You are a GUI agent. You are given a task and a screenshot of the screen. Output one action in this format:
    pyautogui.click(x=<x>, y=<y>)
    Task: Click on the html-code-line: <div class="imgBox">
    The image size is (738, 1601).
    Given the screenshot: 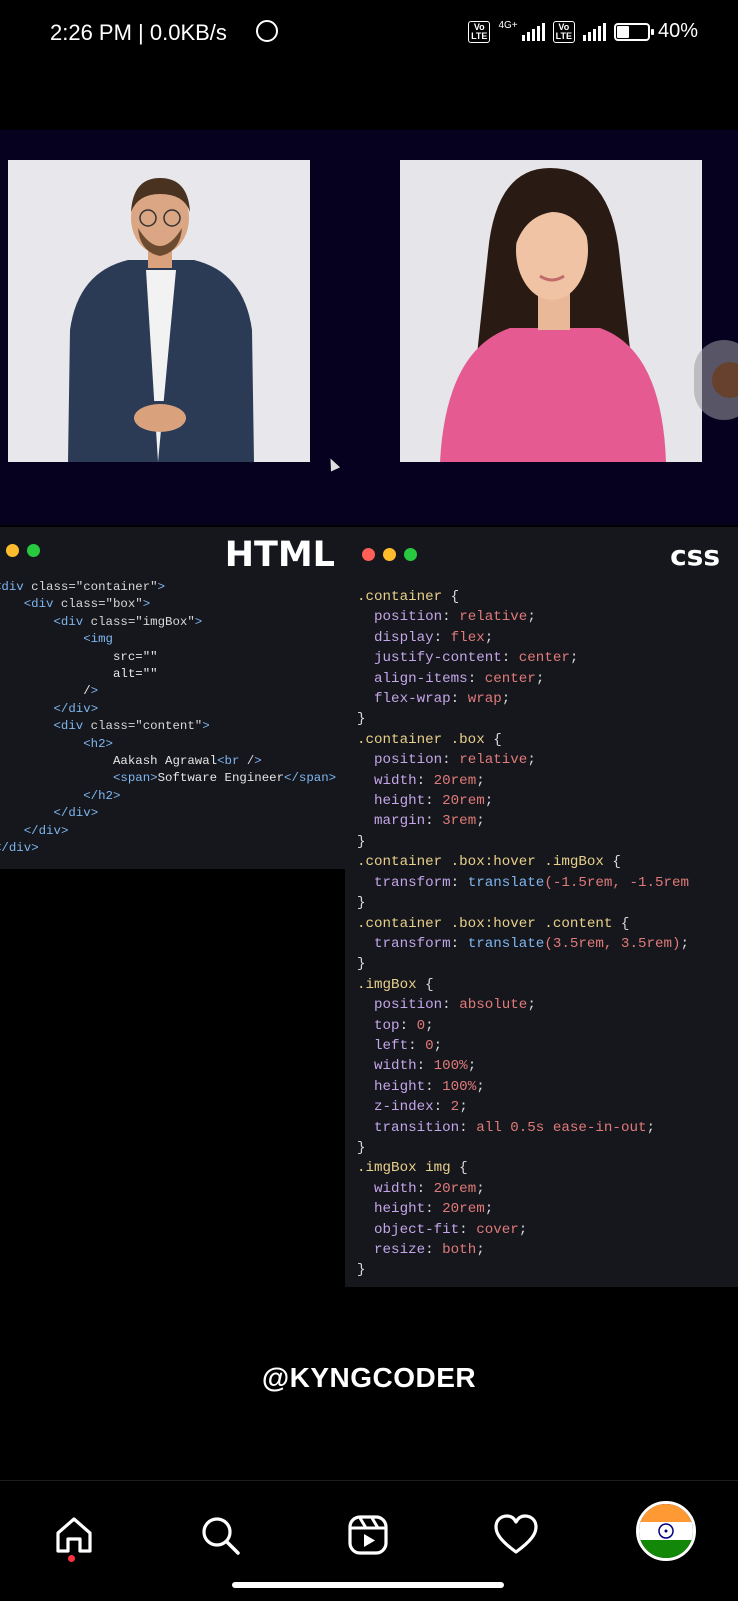 What is the action you would take?
    pyautogui.click(x=128, y=621)
    